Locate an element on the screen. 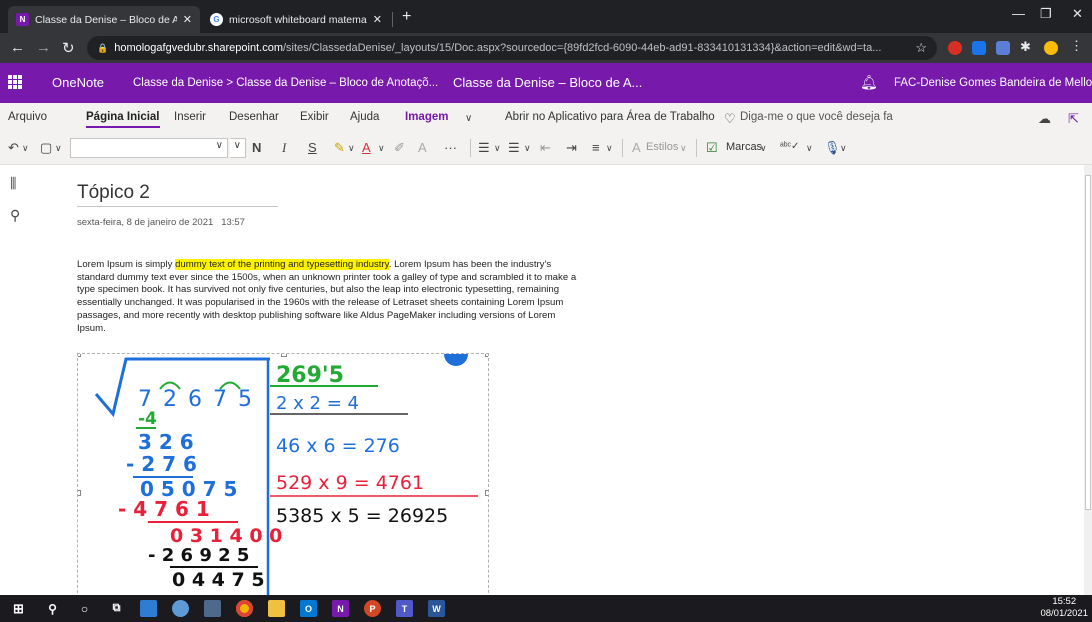  tell-me-search: Diga-me o que você deseja fa is located at coordinates (816, 117).